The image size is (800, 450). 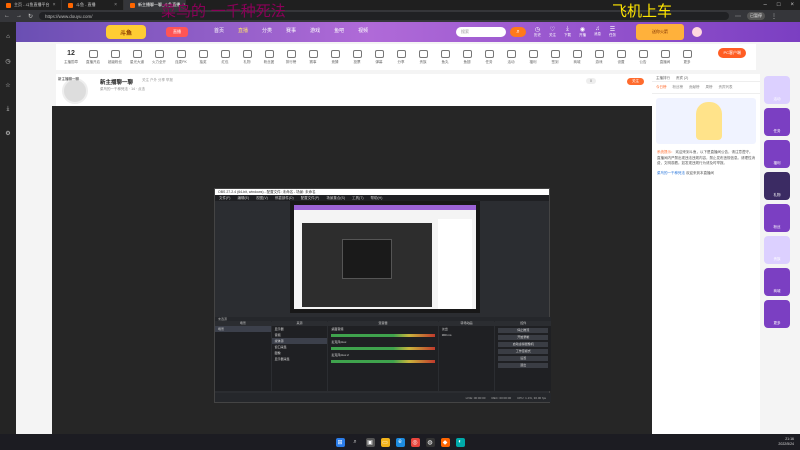 What do you see at coordinates (385, 442) in the screenshot?
I see `file-explorer-icon: ▭` at bounding box center [385, 442].